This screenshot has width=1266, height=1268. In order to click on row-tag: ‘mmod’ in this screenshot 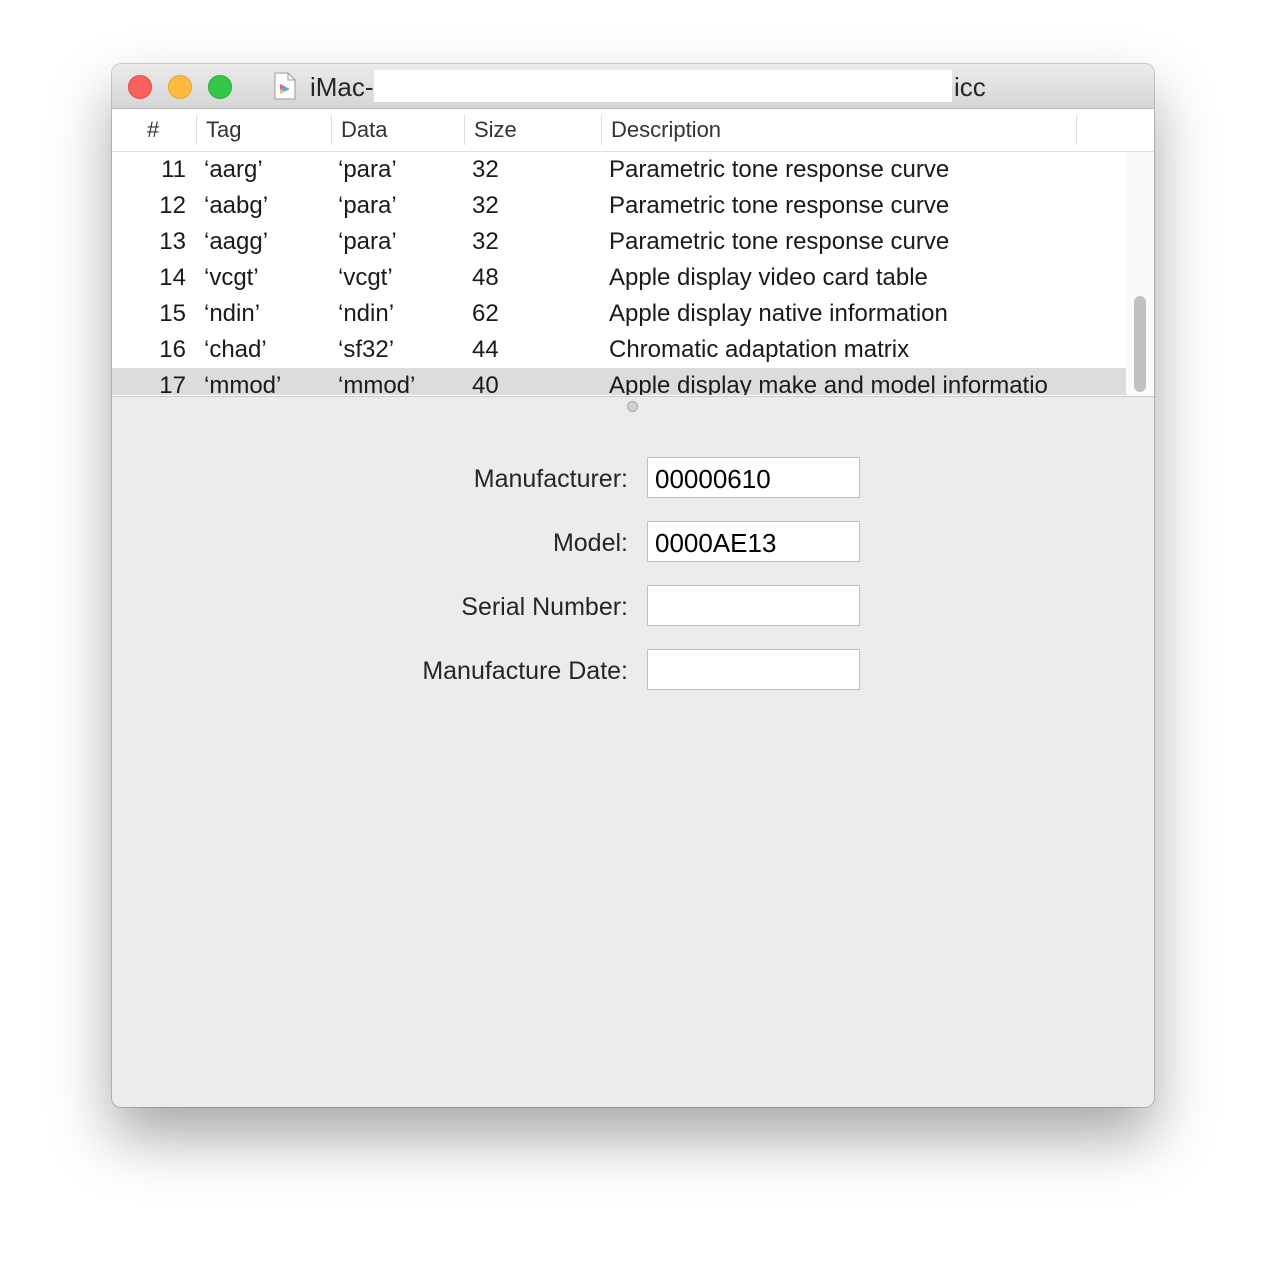, I will do `click(243, 383)`.